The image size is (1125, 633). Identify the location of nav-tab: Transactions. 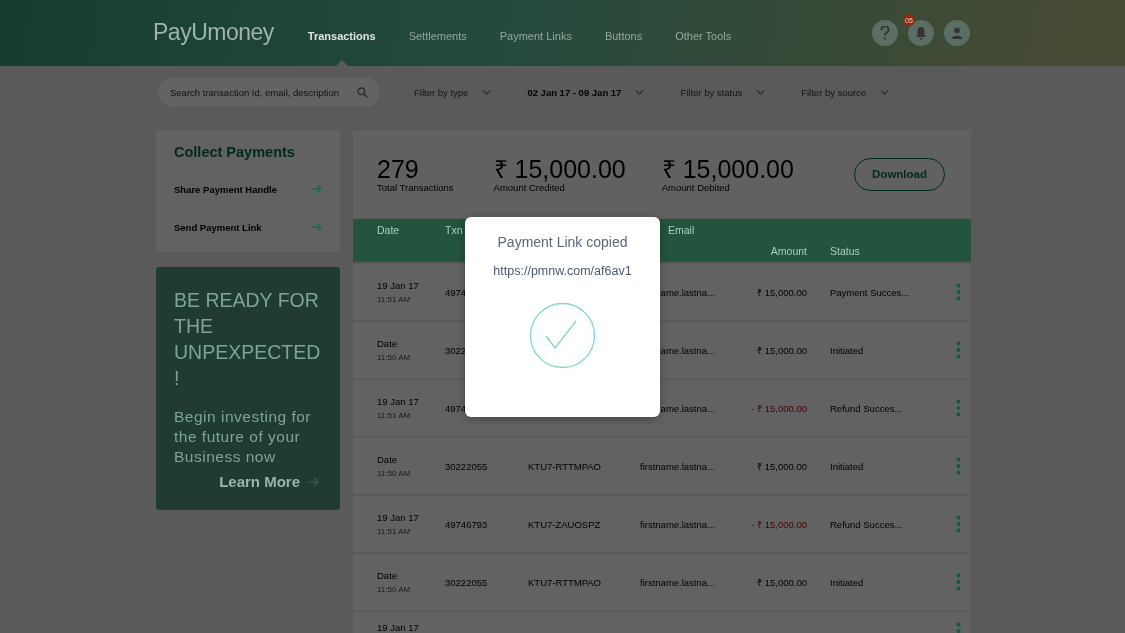
(341, 33).